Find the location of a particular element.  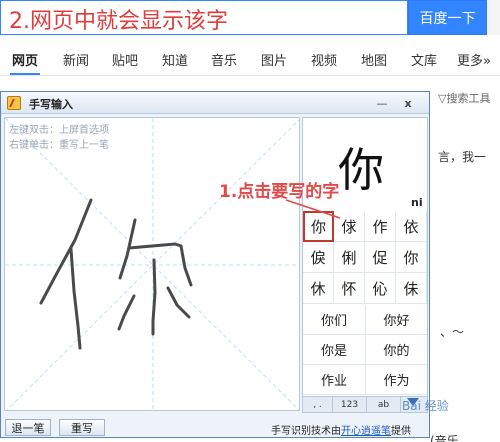

word-candidate: 作业 is located at coordinates (334, 380).